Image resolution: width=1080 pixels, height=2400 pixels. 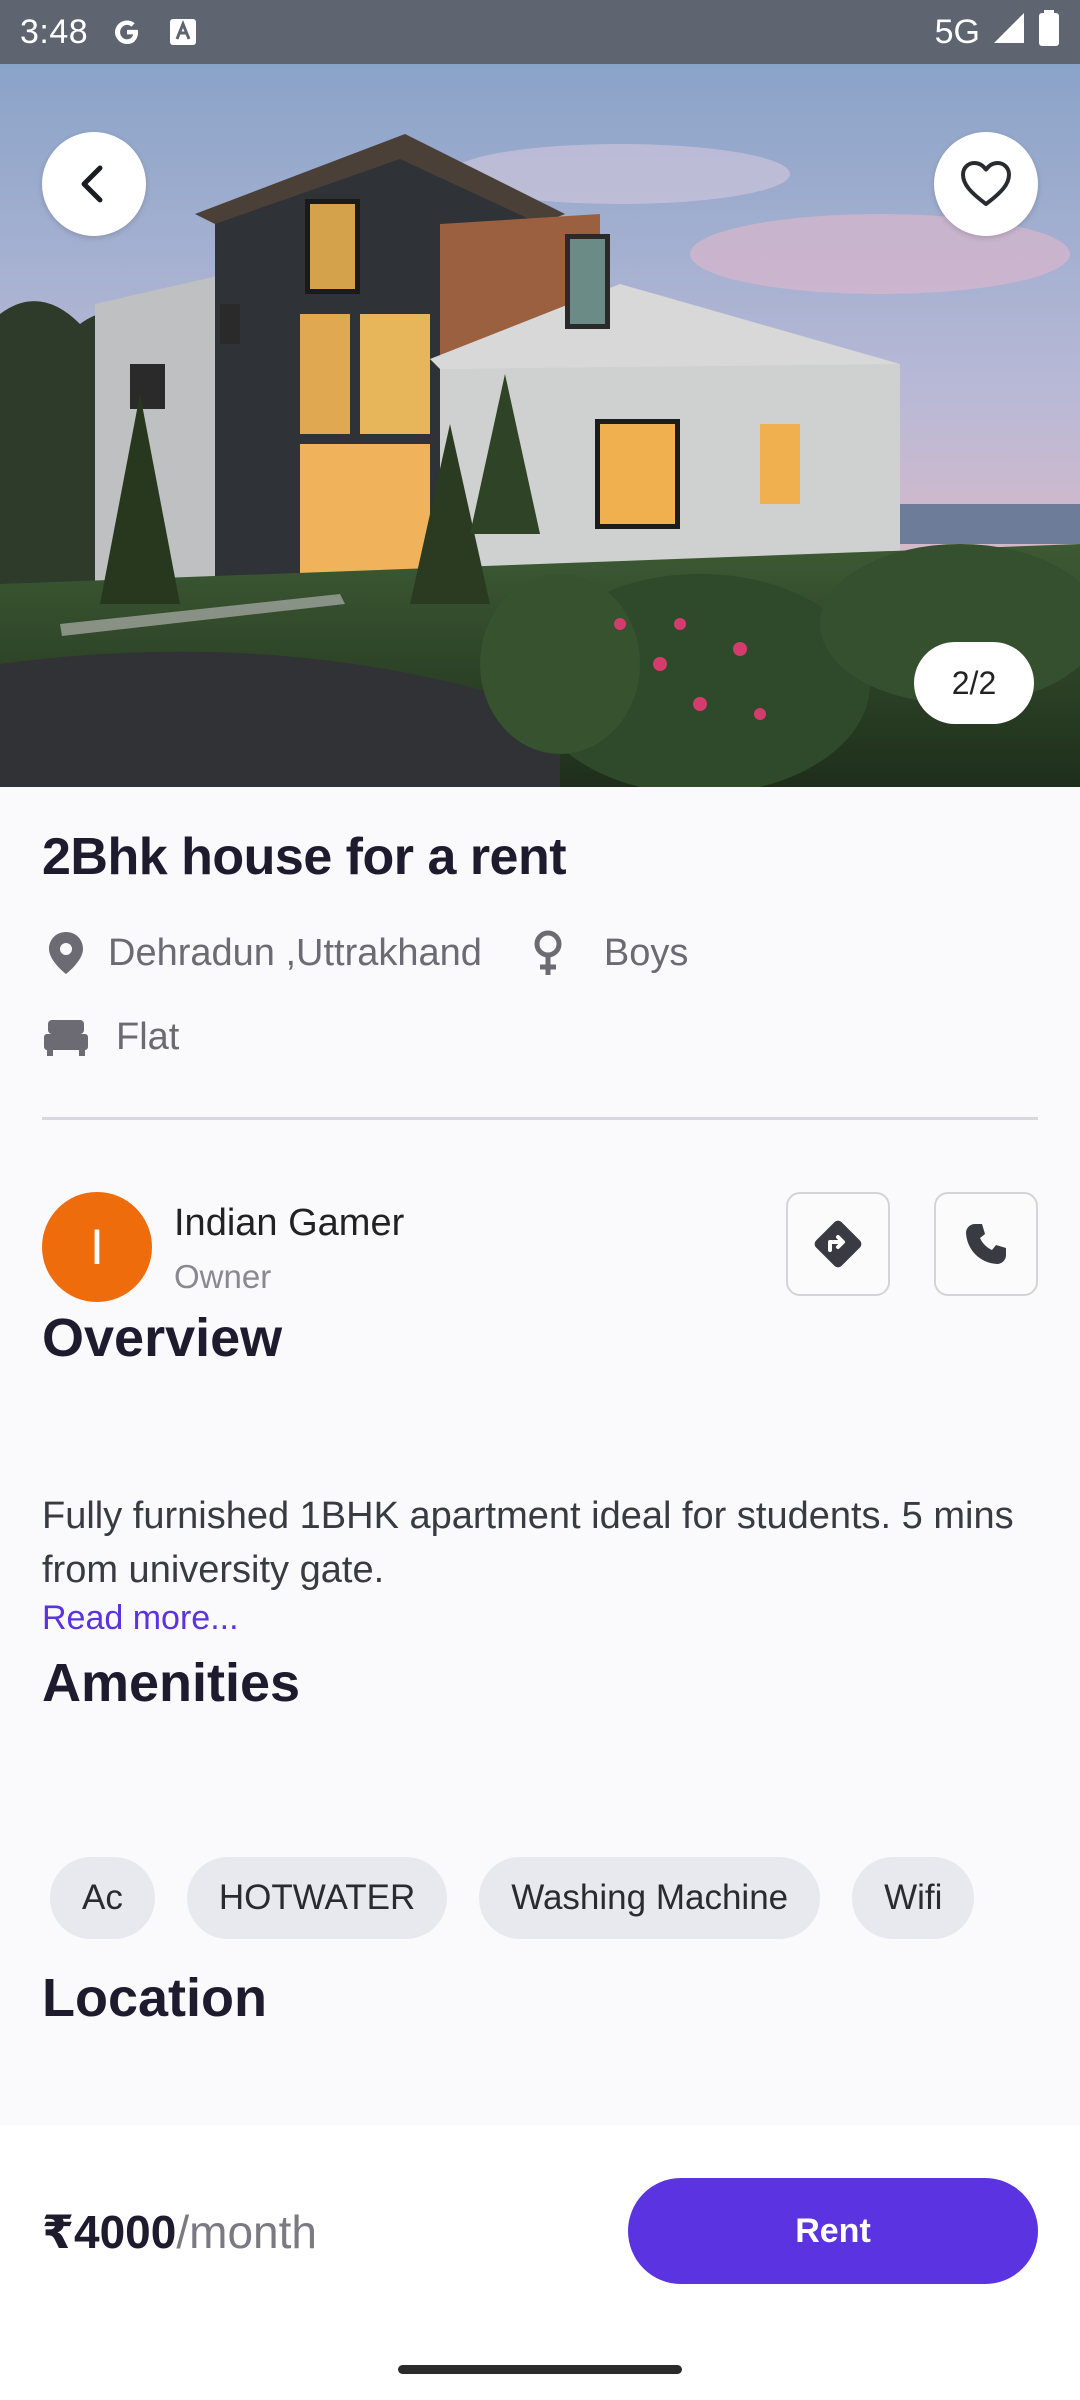 What do you see at coordinates (148, 1036) in the screenshot?
I see `listing-type: Flat` at bounding box center [148, 1036].